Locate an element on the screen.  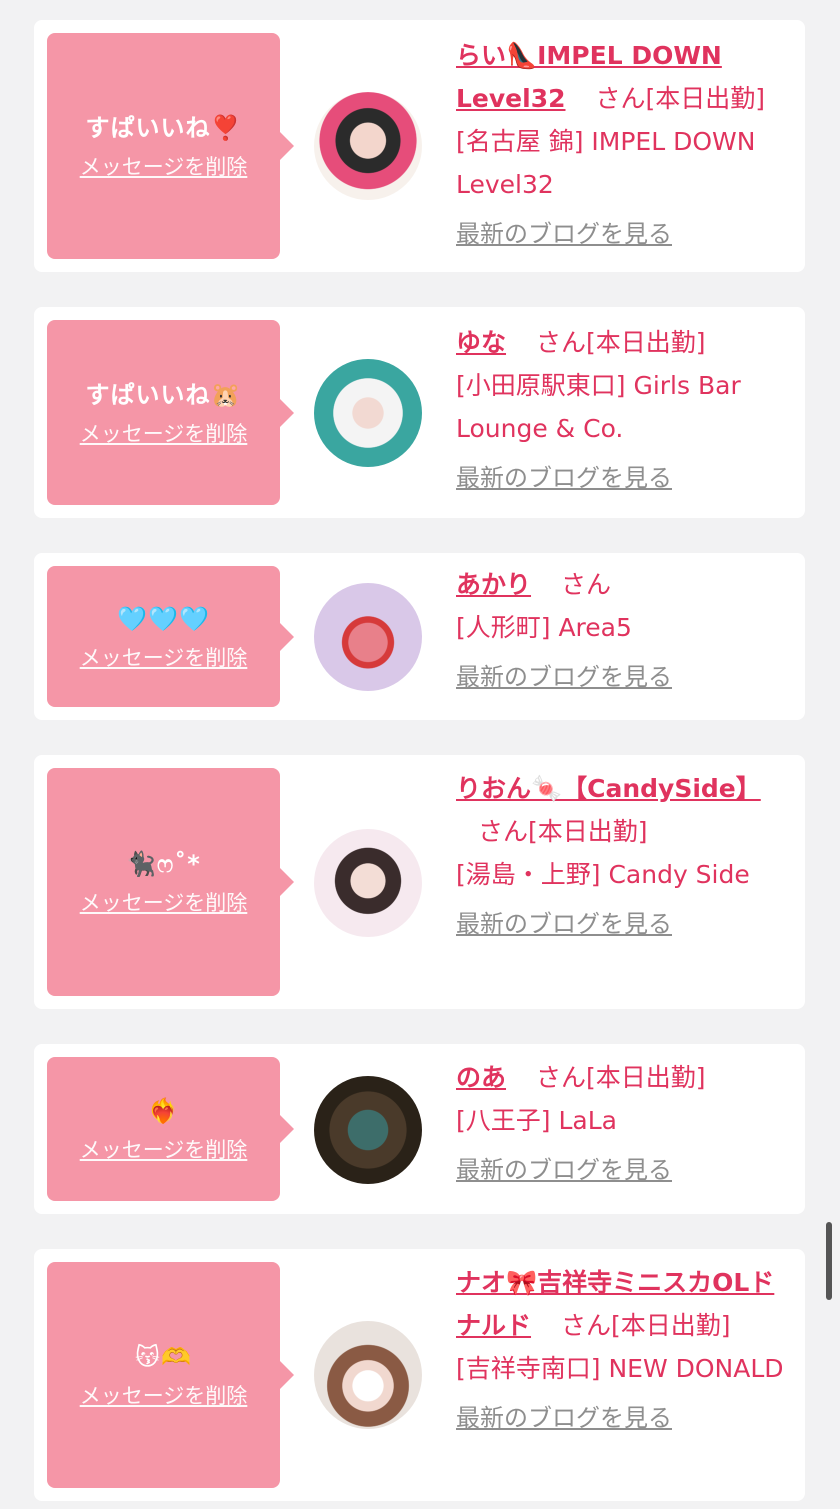
message-text: ❤️‍🔥 is located at coordinates (163, 1111).